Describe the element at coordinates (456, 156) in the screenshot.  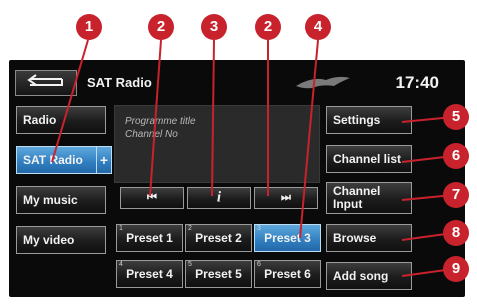
I see `callout-badge: 6` at that location.